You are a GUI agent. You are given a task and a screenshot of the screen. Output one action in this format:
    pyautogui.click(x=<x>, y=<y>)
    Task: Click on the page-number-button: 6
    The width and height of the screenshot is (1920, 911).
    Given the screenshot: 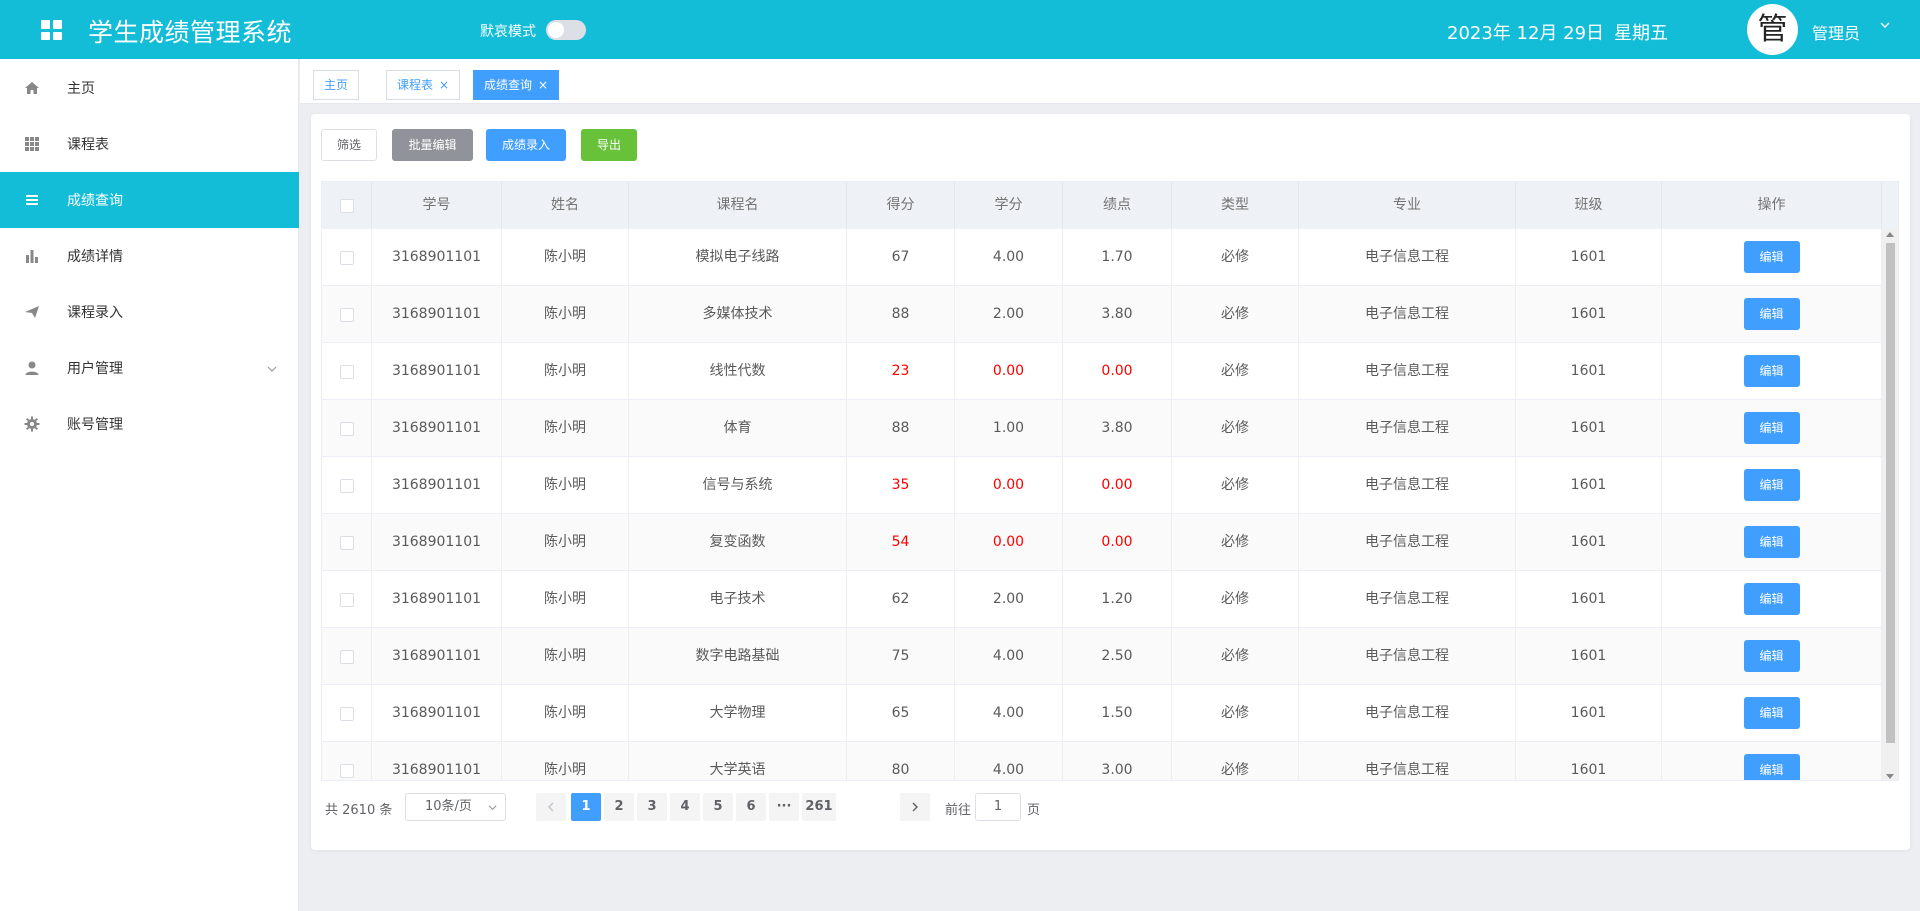 What is the action you would take?
    pyautogui.click(x=751, y=807)
    